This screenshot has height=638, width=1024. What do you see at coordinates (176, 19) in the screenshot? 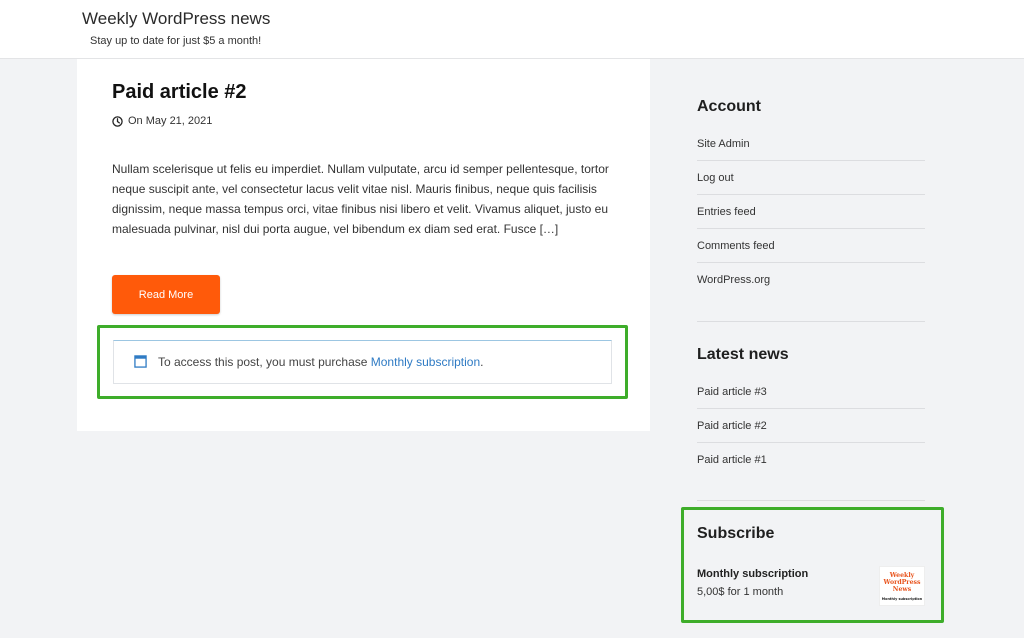
I see `site-title: Weekly WordPress news` at bounding box center [176, 19].